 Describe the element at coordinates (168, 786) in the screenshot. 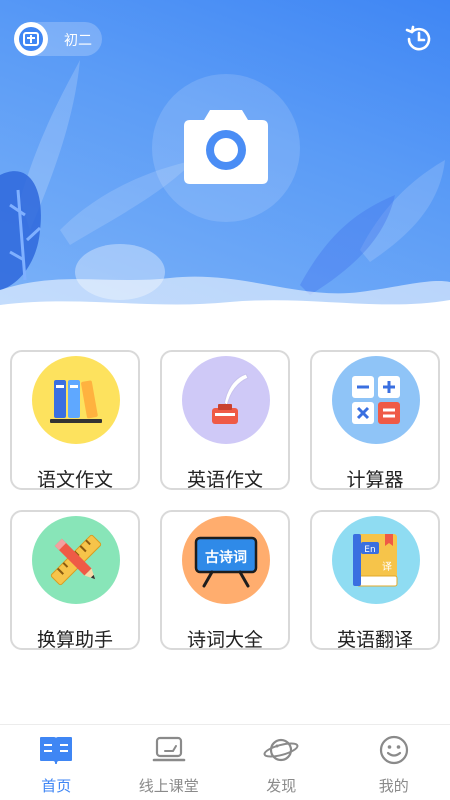

I see `tab-label: 线上课堂` at that location.